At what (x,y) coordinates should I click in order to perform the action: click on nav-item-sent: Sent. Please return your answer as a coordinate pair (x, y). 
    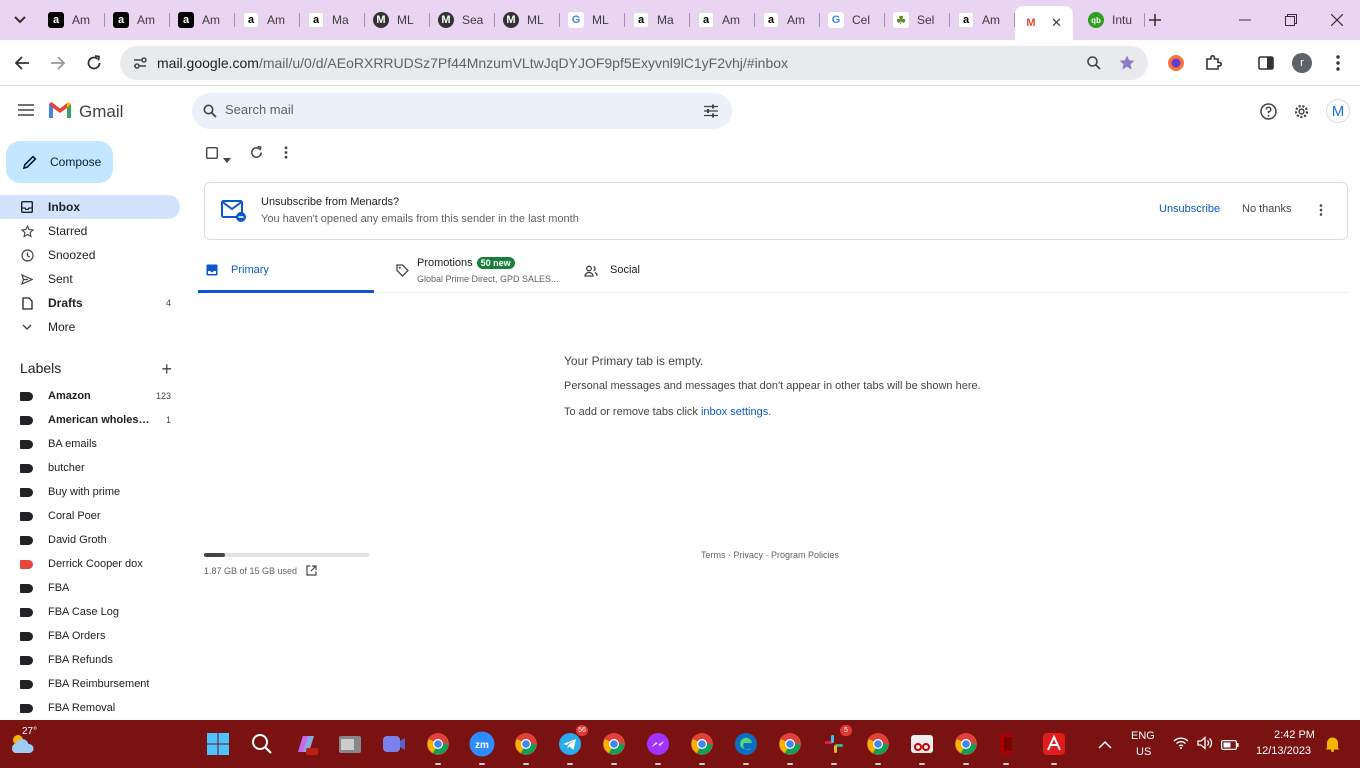
    Looking at the image, I should click on (90, 279).